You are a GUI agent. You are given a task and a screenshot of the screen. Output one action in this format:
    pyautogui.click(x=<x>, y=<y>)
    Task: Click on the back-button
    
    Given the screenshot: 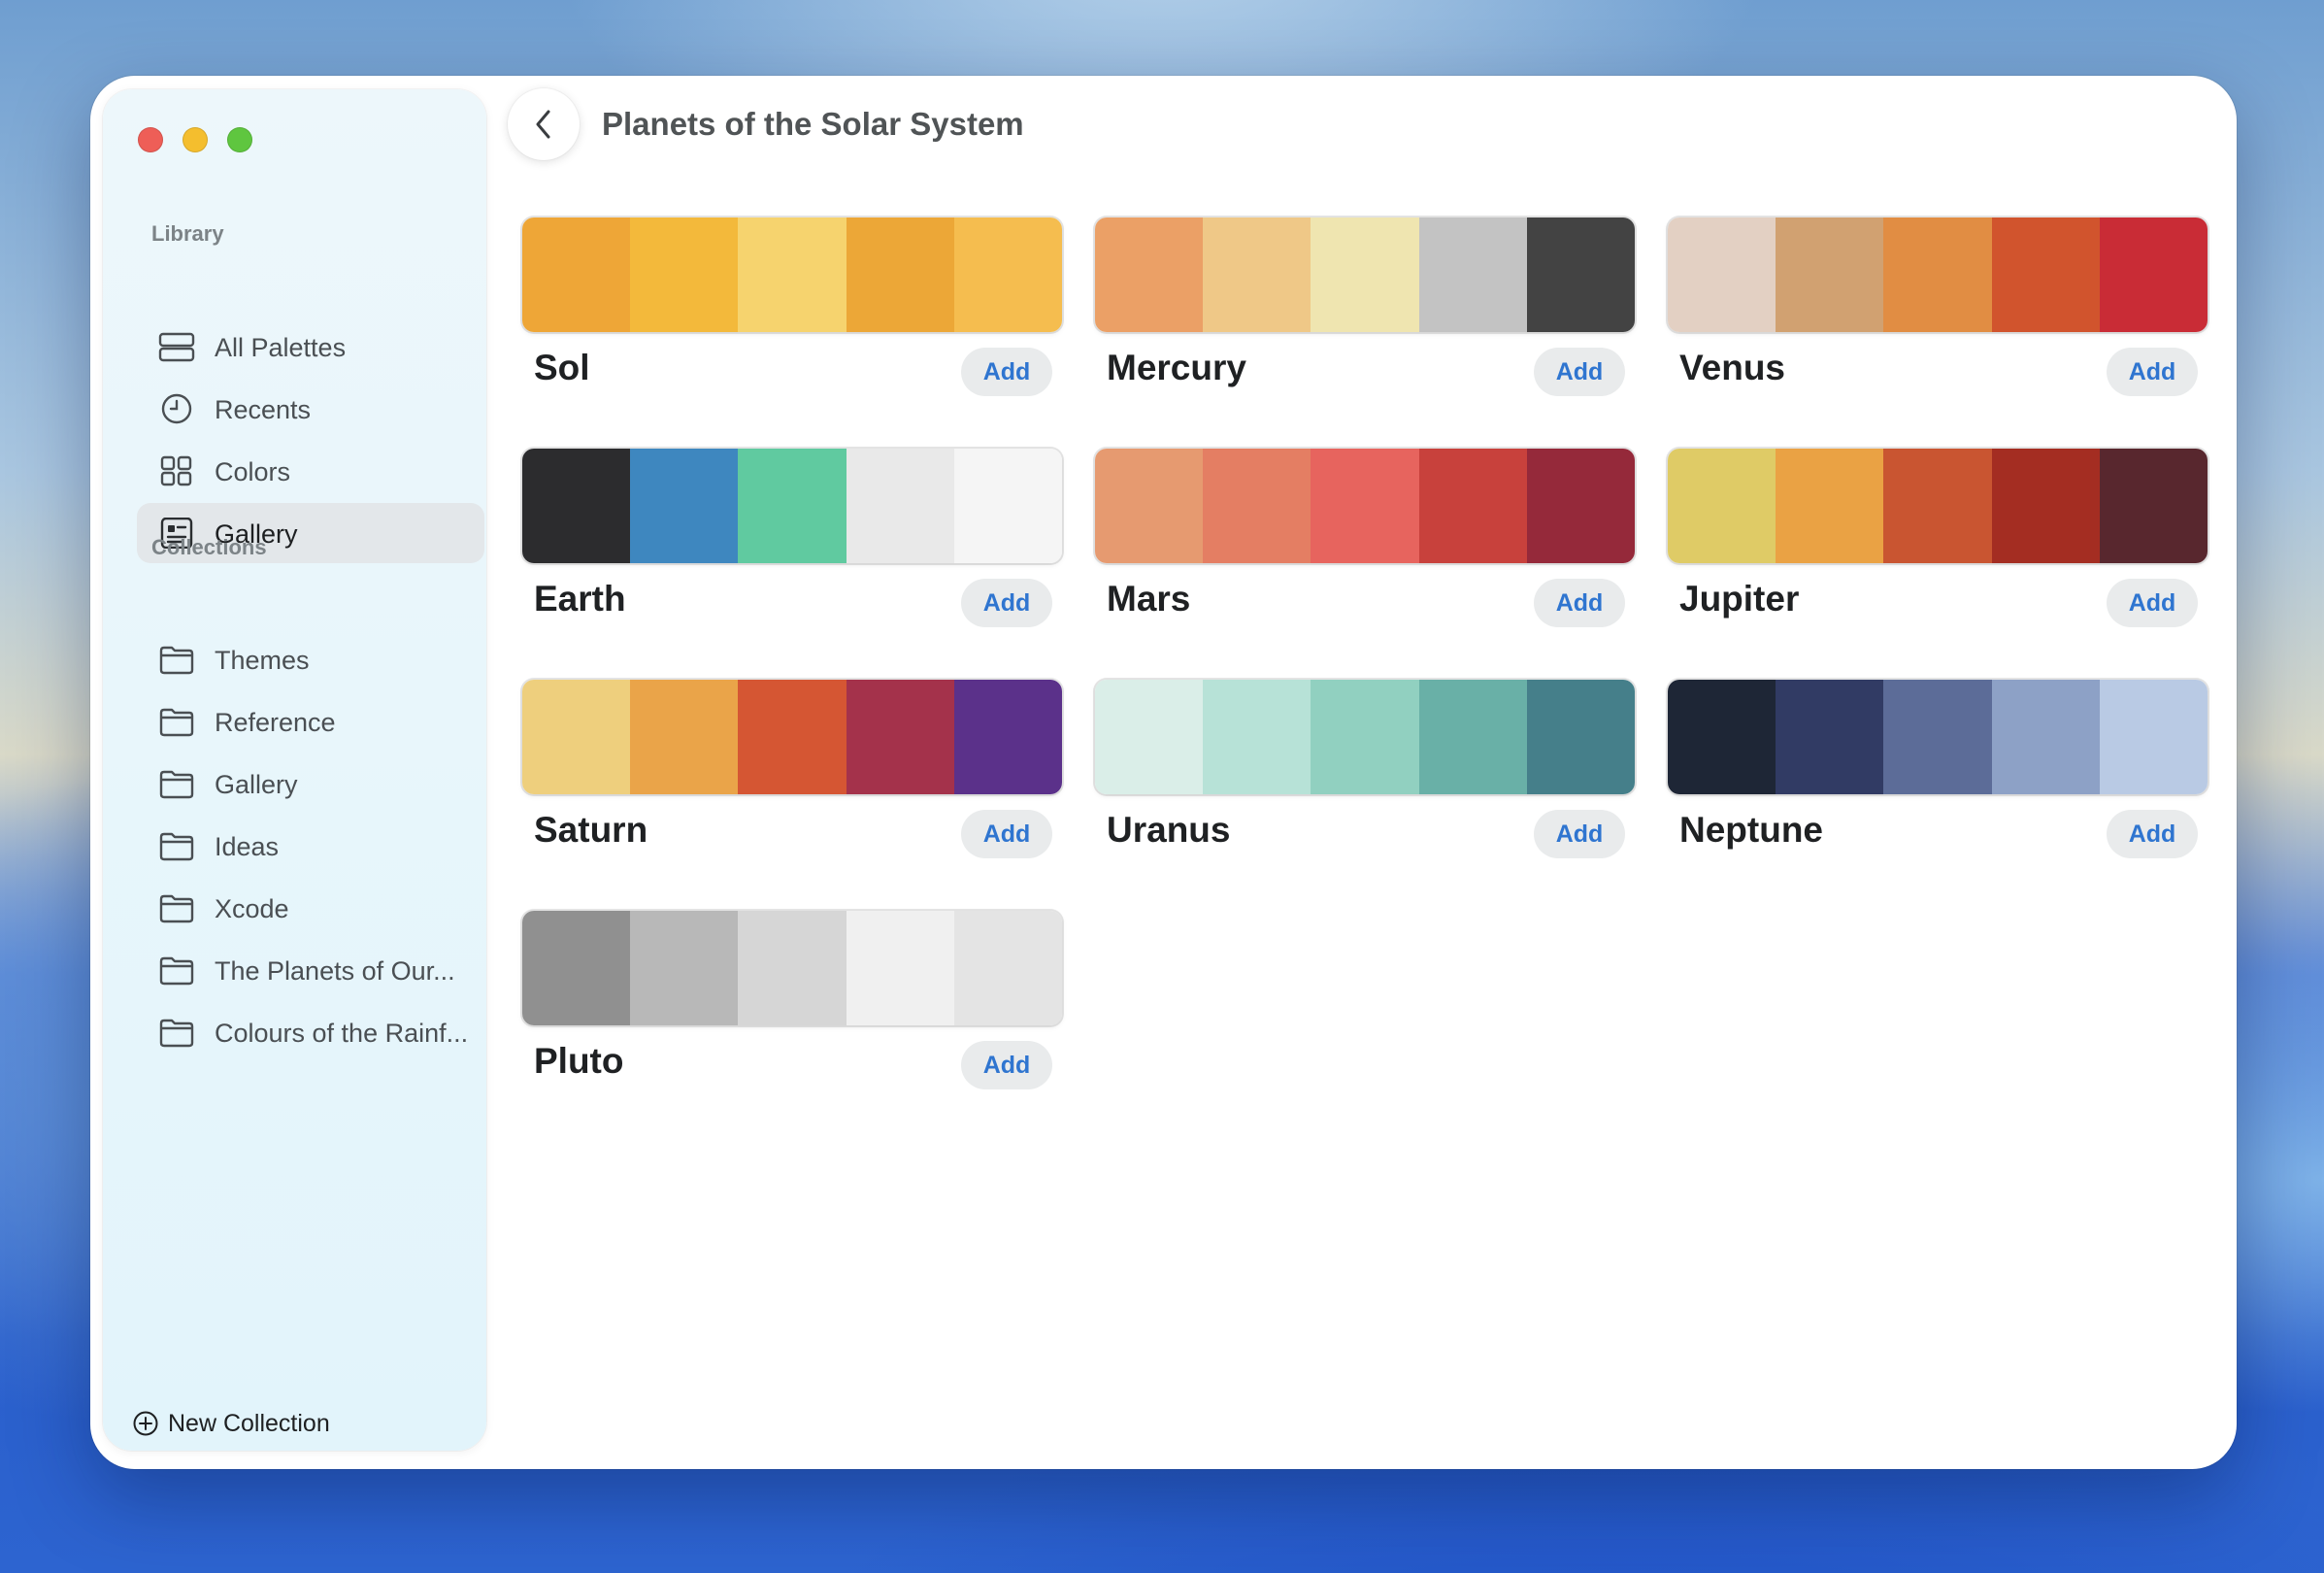 What is the action you would take?
    pyautogui.click(x=544, y=124)
    